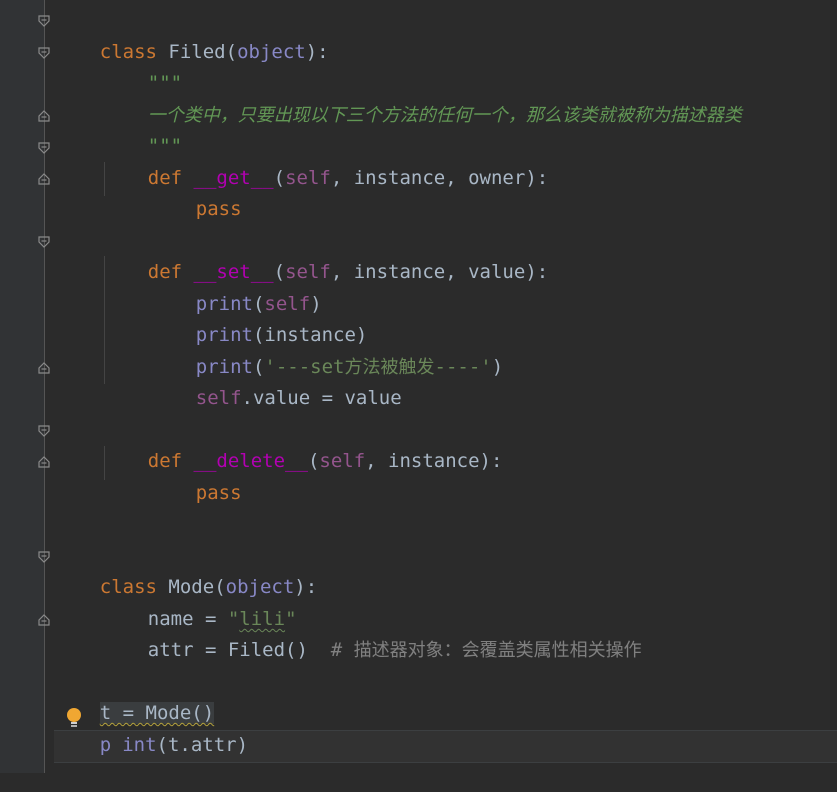 This screenshot has height=792, width=837. What do you see at coordinates (463, 367) in the screenshot?
I see `string-literal: ----'` at bounding box center [463, 367].